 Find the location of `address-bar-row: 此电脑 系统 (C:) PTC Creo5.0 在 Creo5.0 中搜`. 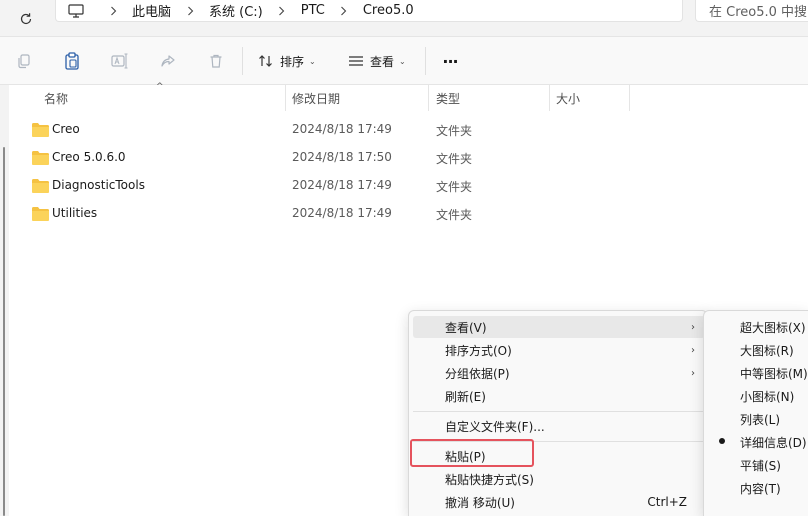

address-bar-row: 此电脑 系统 (C:) PTC Creo5.0 在 Creo5.0 中搜 is located at coordinates (404, 18).